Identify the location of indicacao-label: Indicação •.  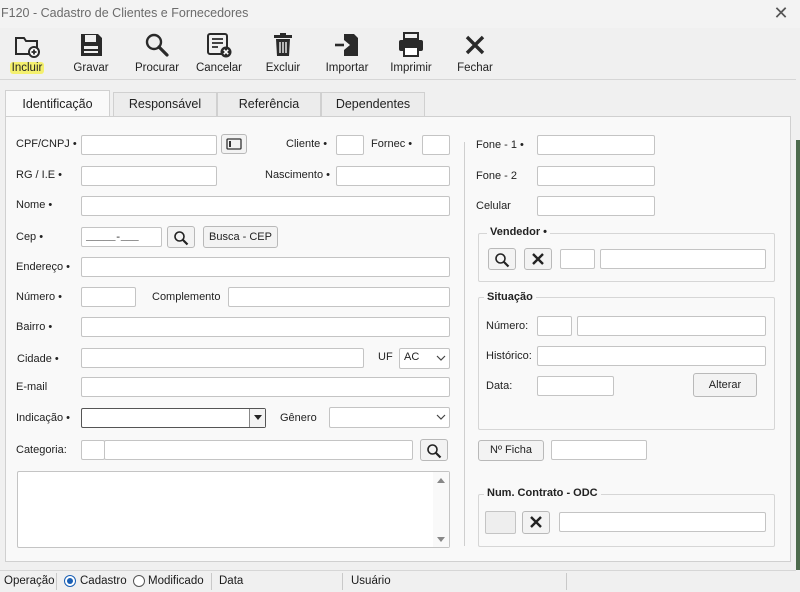
(43, 418).